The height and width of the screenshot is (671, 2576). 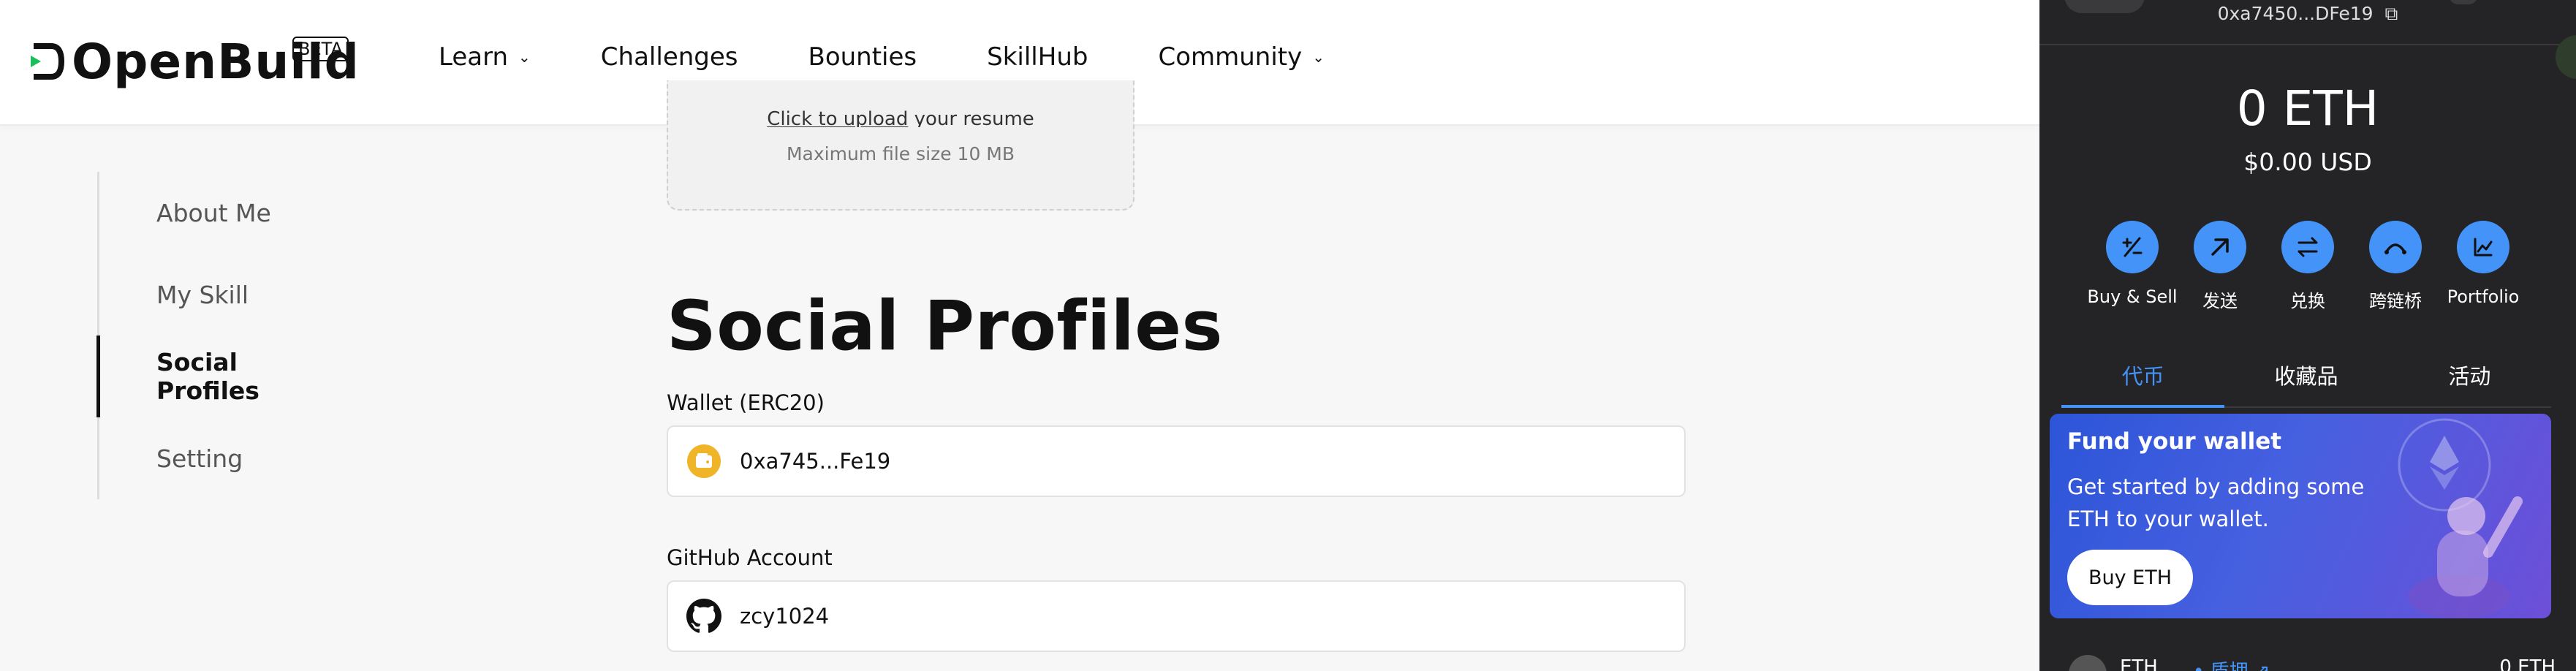 I want to click on send-label: 发送, so click(x=2220, y=301).